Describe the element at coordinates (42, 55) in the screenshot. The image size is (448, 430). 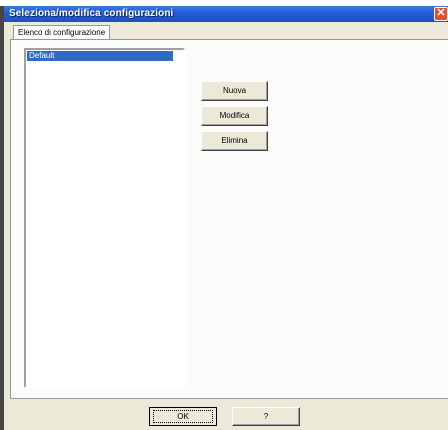
I see `list-item-label: Default` at that location.